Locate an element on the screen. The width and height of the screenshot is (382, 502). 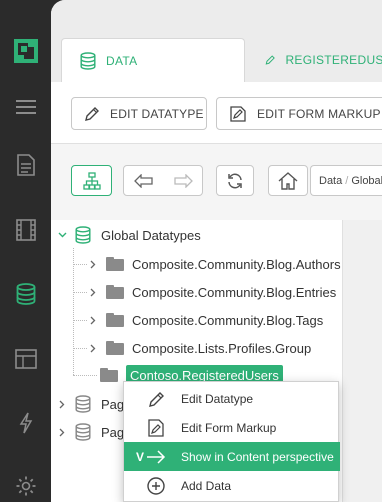
navigation-bar: Data / Global is located at coordinates (216, 182).